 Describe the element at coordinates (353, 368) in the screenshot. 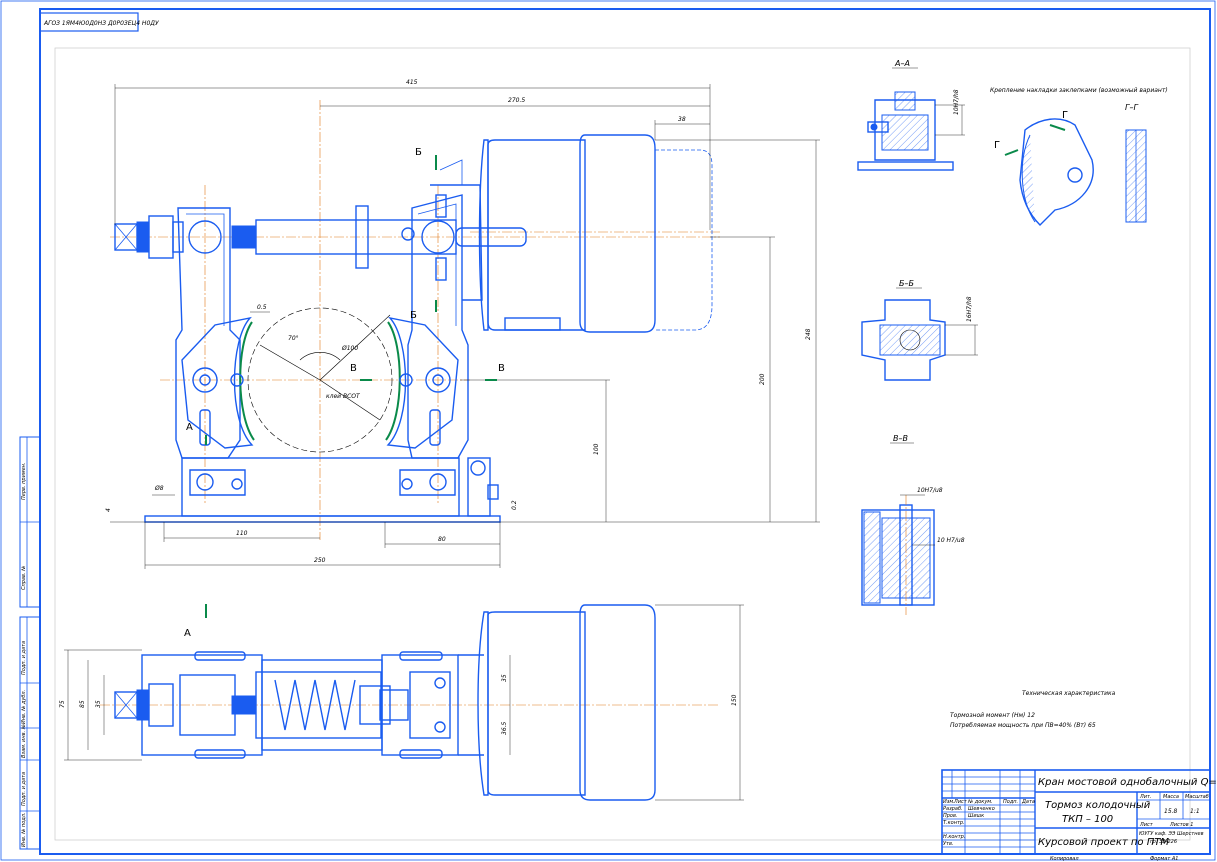

I see `marker-v-left: В` at that location.